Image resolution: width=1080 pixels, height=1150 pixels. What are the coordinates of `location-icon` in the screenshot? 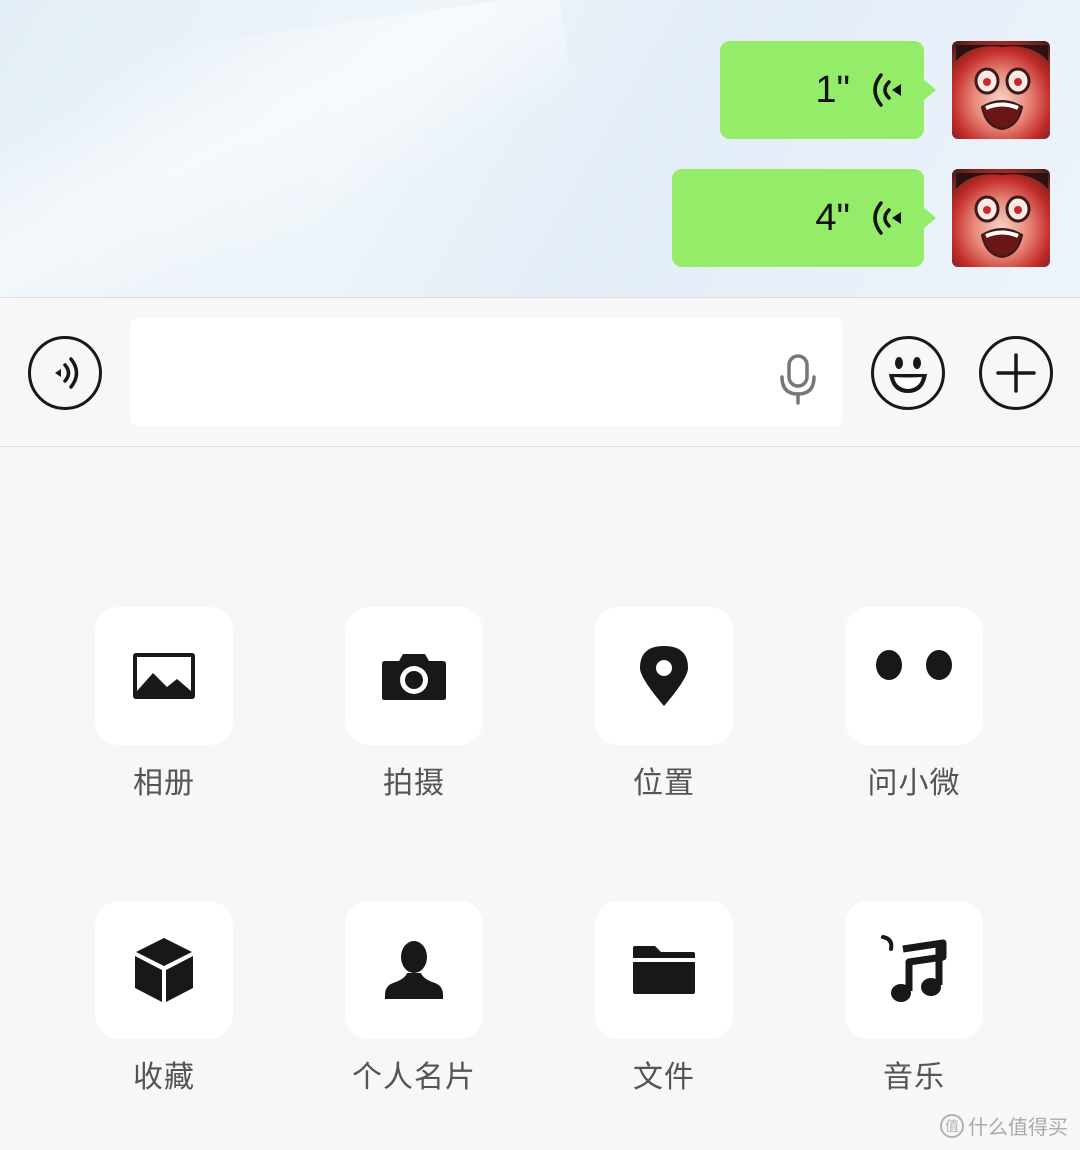 It's located at (664, 676).